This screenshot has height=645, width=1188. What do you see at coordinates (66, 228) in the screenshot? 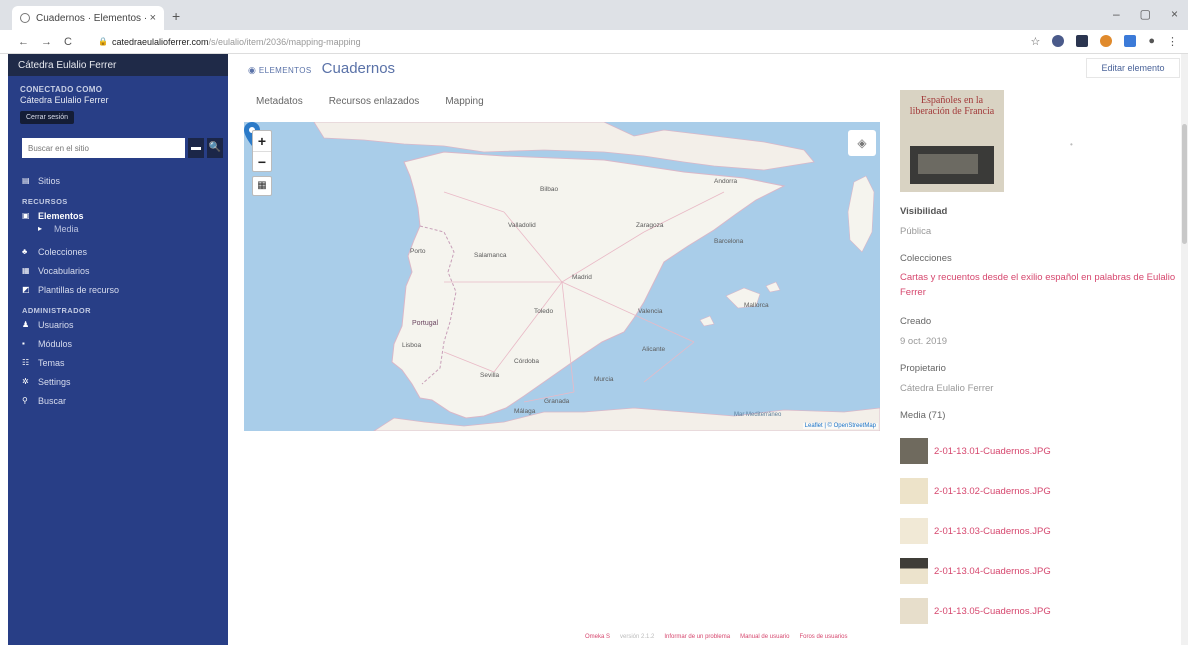
I see `sidebar-item-label: Media` at bounding box center [66, 228].